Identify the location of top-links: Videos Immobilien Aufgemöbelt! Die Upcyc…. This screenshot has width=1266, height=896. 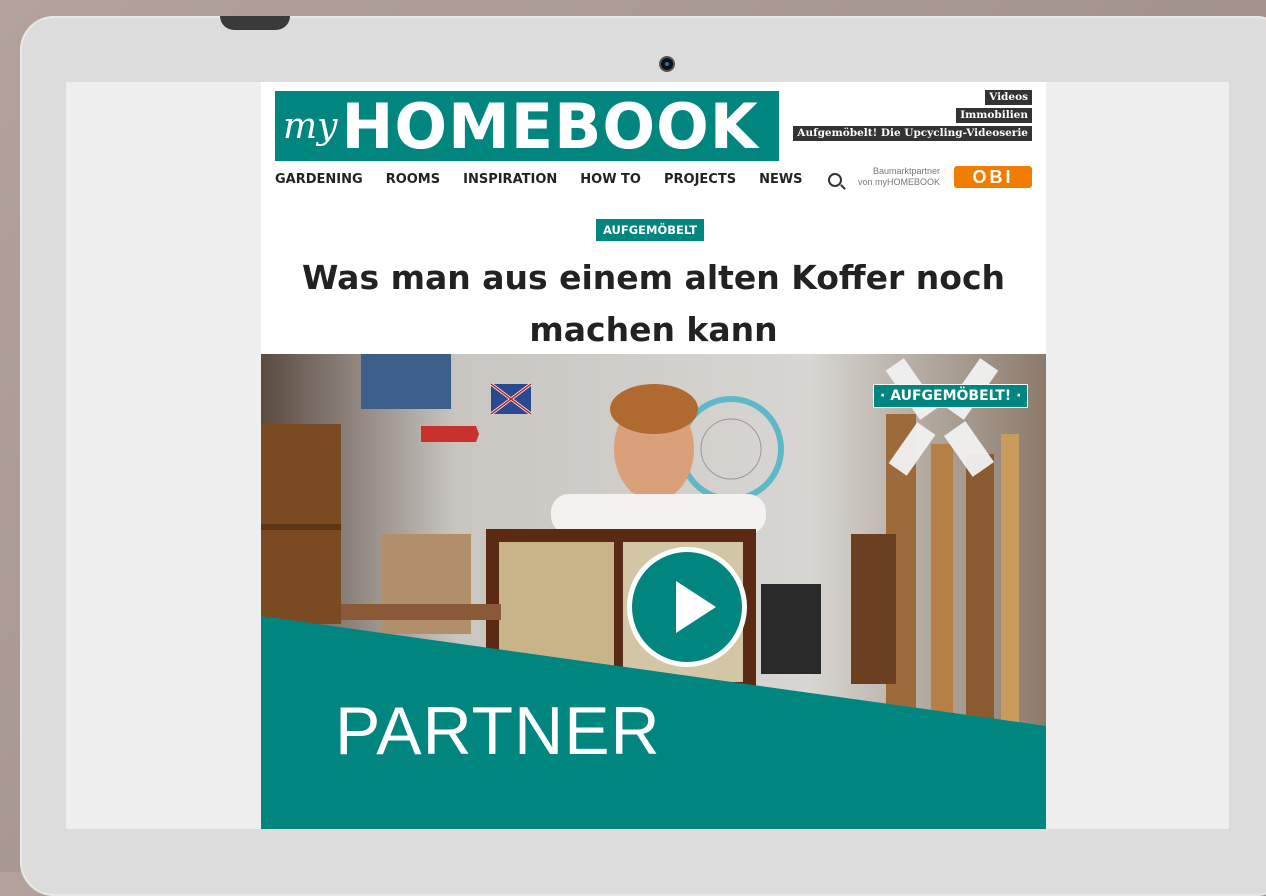
(912, 115).